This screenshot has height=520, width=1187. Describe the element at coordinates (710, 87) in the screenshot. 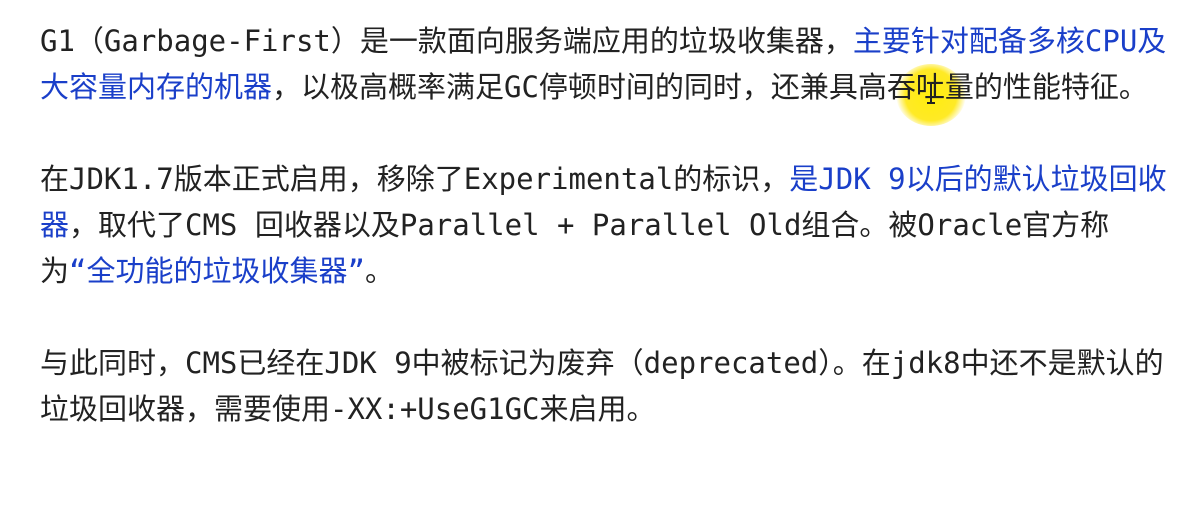

I see `text-segment: ，以极高概率满足GC停顿时间的同时，还兼具高吞吐量的性能特征。` at that location.